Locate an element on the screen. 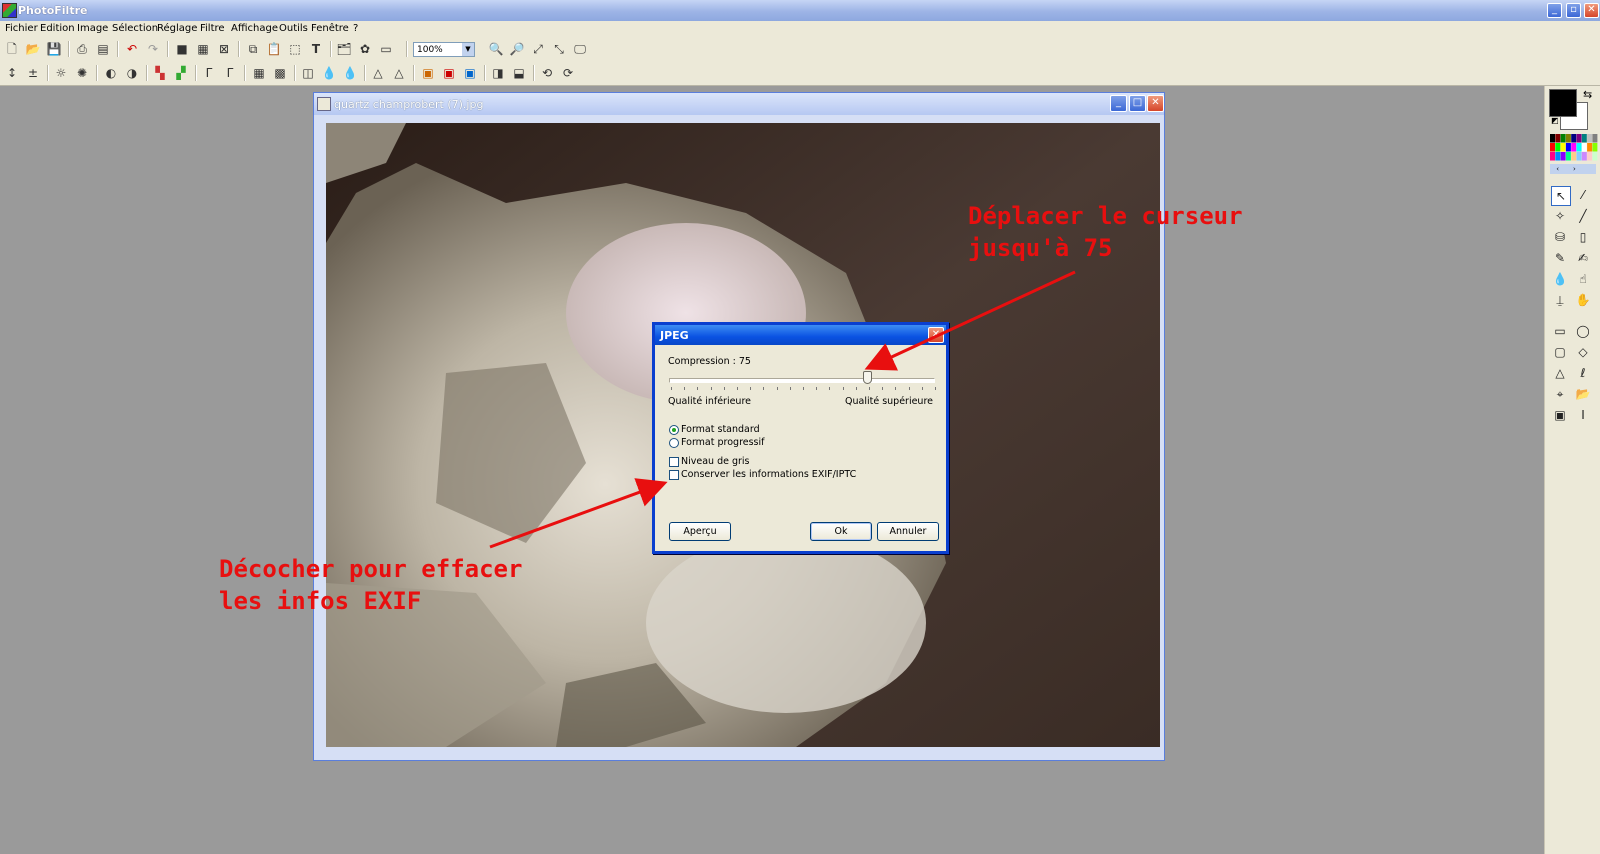 The width and height of the screenshot is (1600, 854). stamp-tool-icon: ⍊ is located at coordinates (1560, 300).